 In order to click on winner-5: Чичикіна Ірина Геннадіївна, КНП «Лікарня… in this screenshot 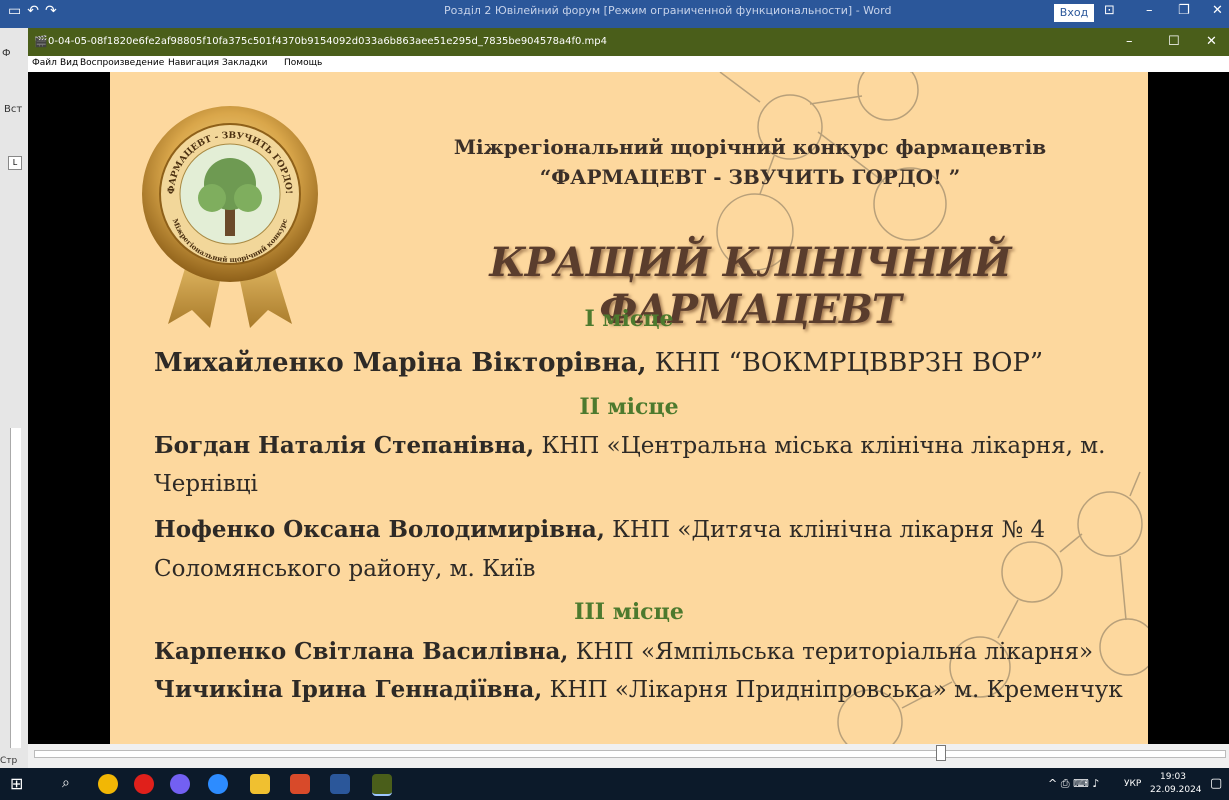, I will do `click(644, 689)`.